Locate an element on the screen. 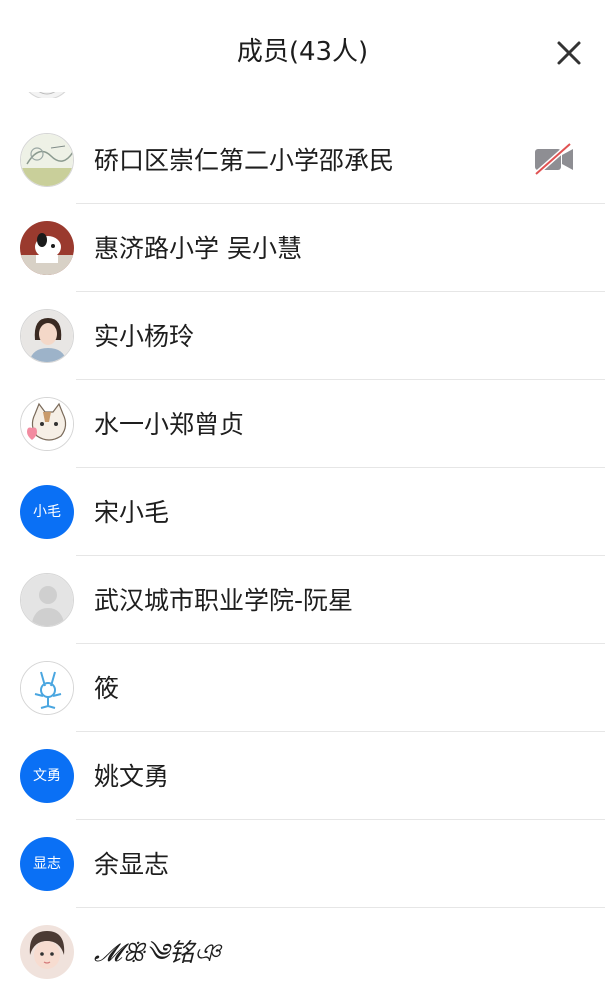 This screenshot has height=994, width=605. member-name: 筱 is located at coordinates (107, 688).